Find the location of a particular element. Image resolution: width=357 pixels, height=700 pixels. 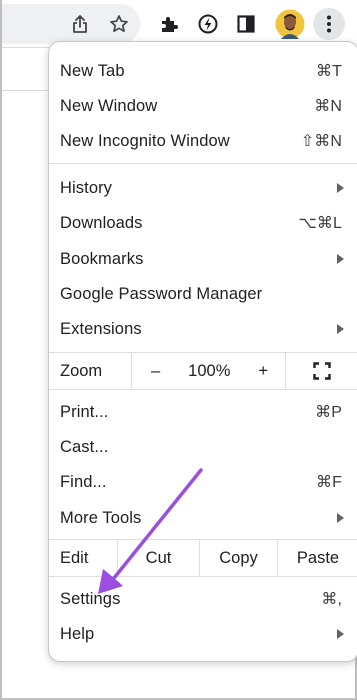

star-icon is located at coordinates (119, 24).